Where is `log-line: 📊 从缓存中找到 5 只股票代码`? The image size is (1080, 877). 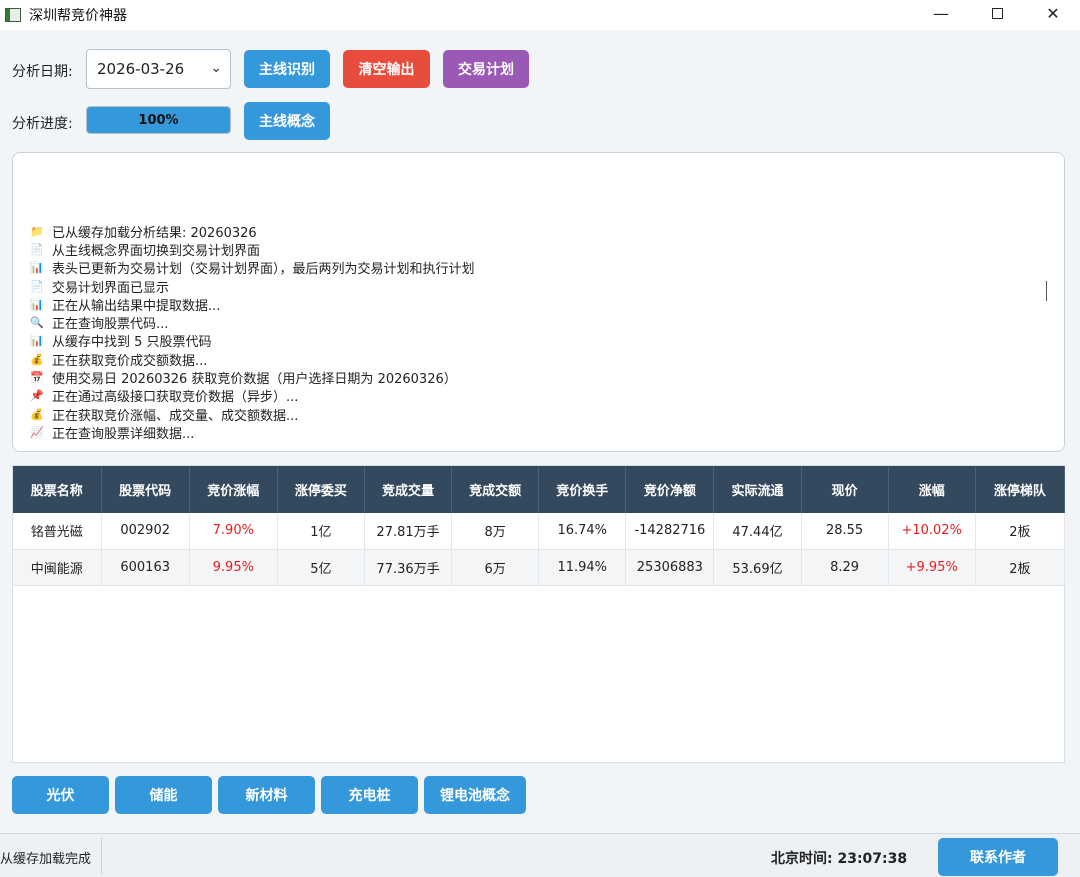
log-line: 📊 从缓存中找到 5 只股票代码 is located at coordinates (252, 341).